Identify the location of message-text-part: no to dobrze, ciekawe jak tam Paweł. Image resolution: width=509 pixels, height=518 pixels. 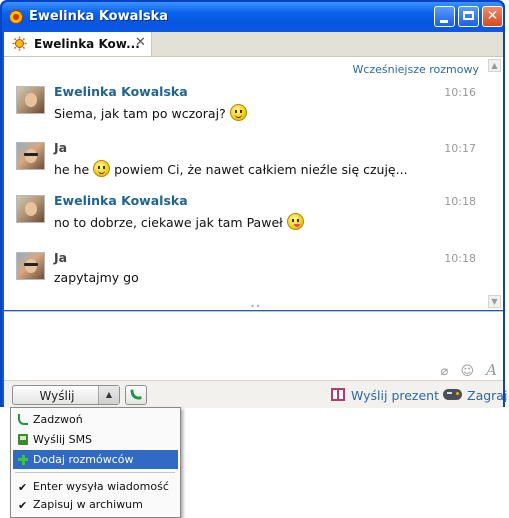
(168, 222).